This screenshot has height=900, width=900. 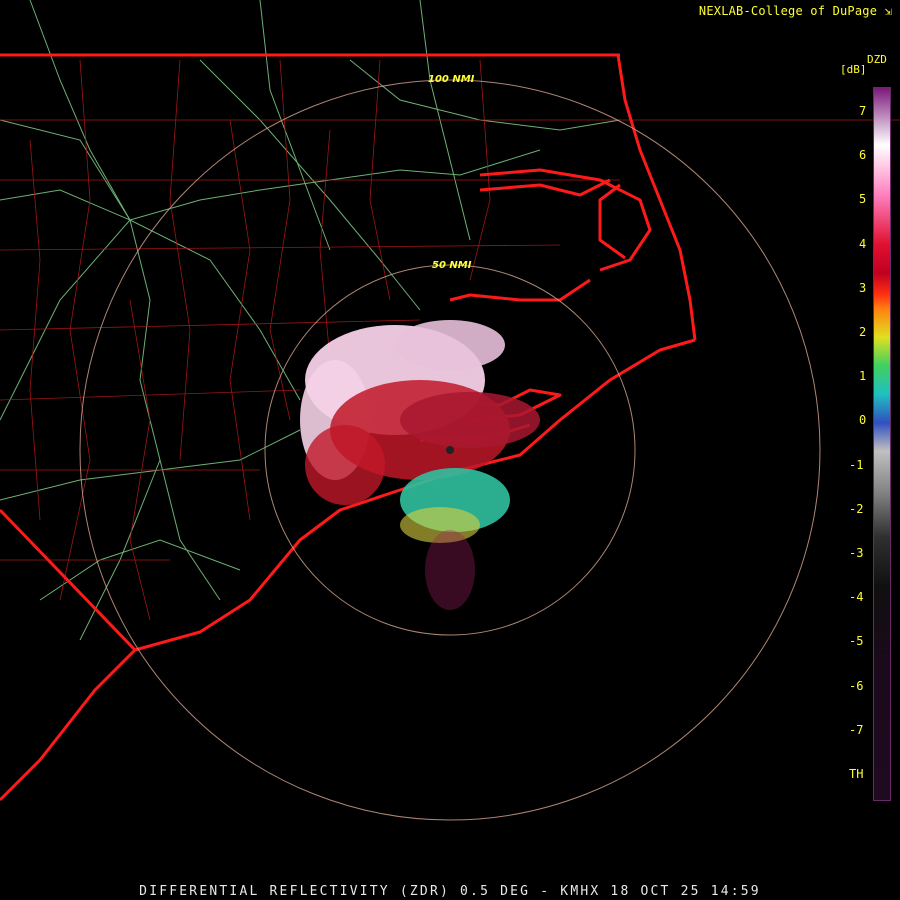 I want to click on colorbar-tick: 3, so click(x=863, y=287).